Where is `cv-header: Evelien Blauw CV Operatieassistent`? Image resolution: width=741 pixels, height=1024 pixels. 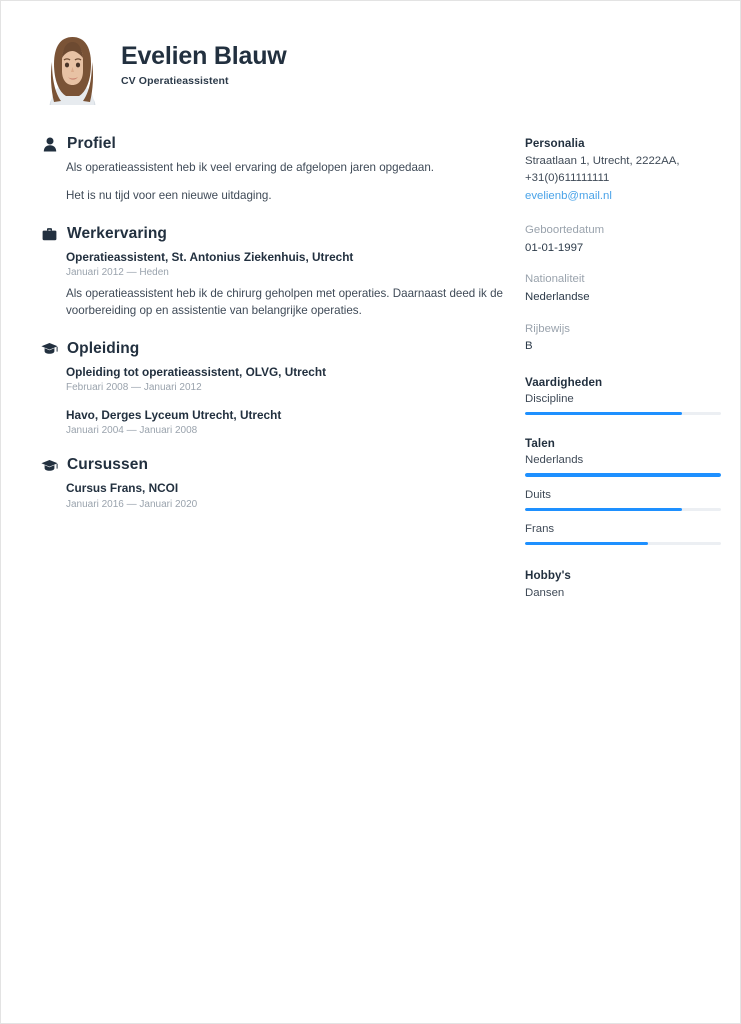
cv-header: Evelien Blauw CV Operatieassistent is located at coordinates (370, 69).